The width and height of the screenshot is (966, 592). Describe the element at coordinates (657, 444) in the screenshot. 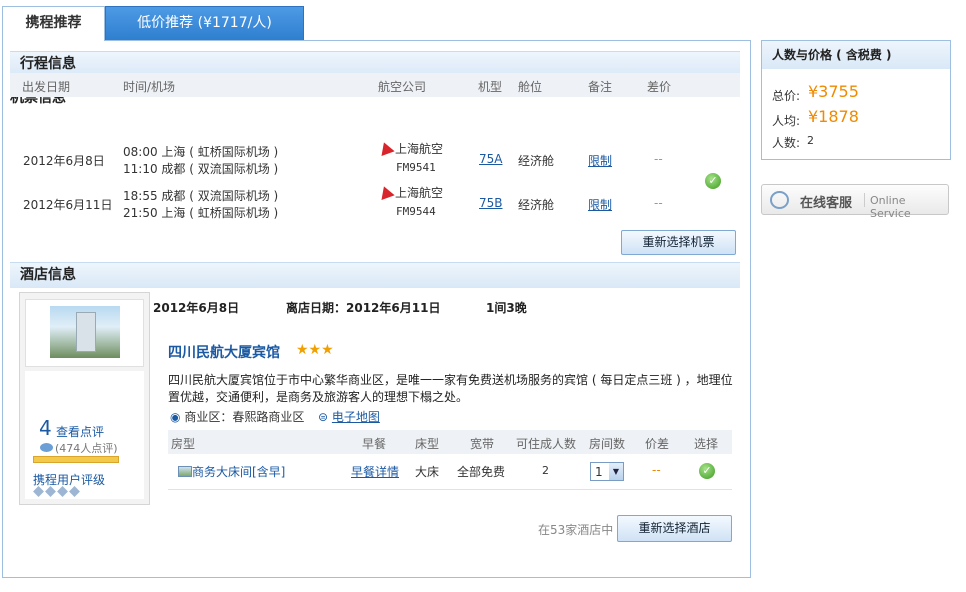

I see `room-col-diff: 价差` at that location.